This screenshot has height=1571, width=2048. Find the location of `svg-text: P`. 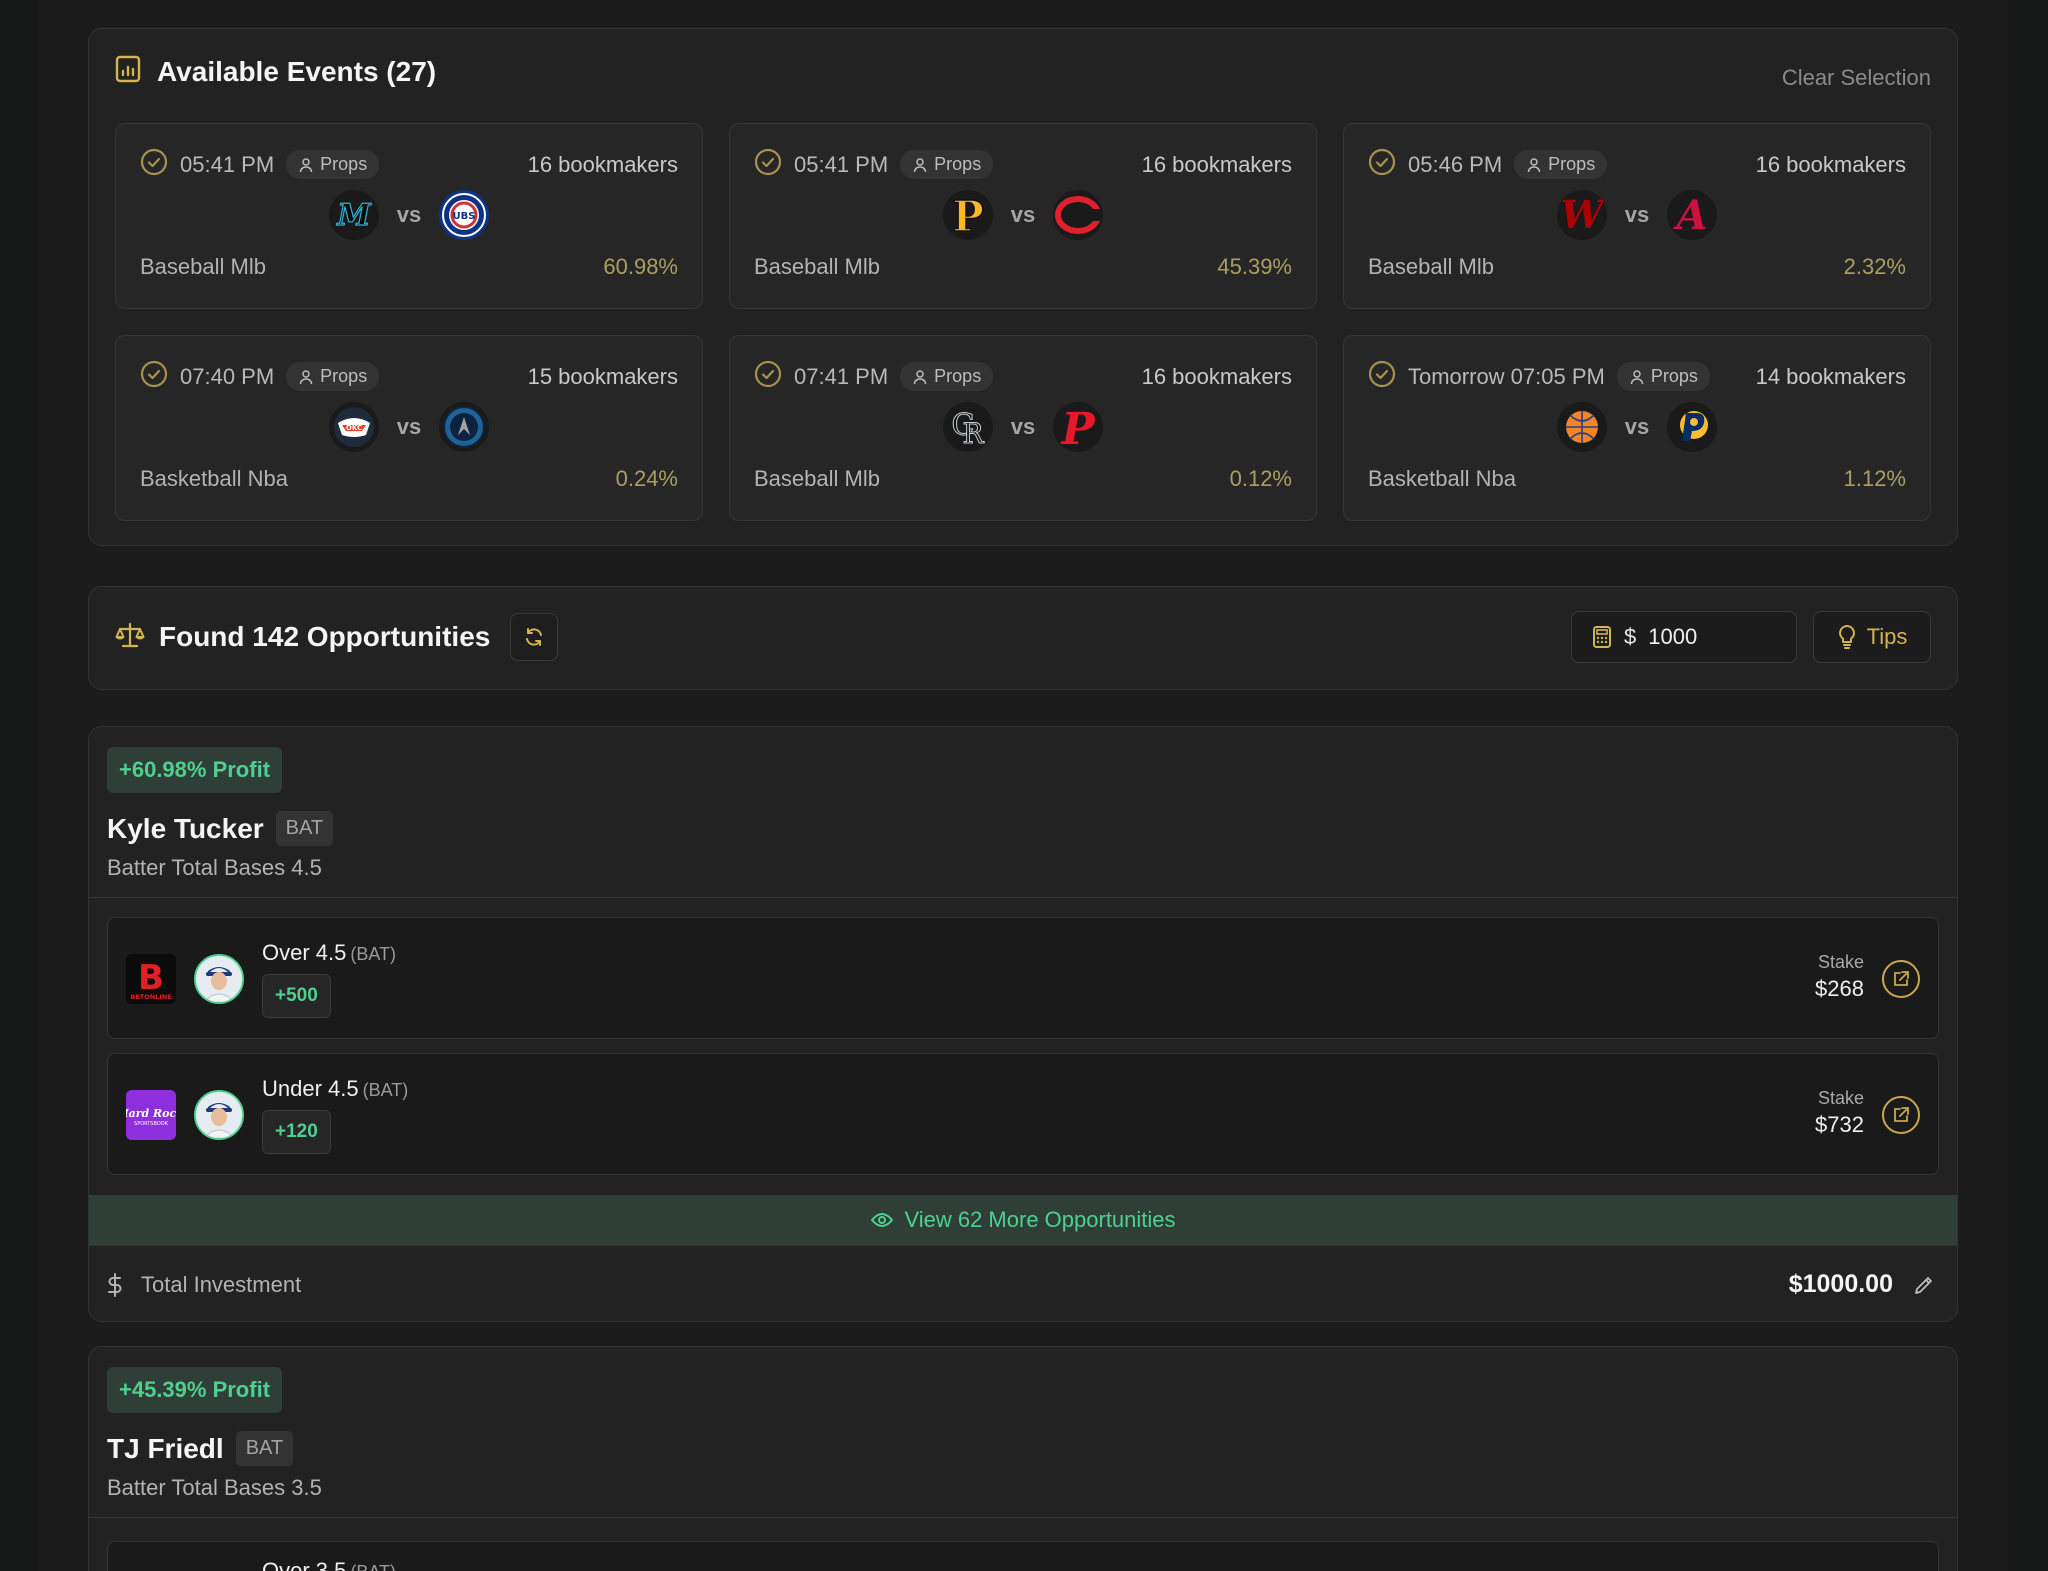

svg-text: P is located at coordinates (968, 215).